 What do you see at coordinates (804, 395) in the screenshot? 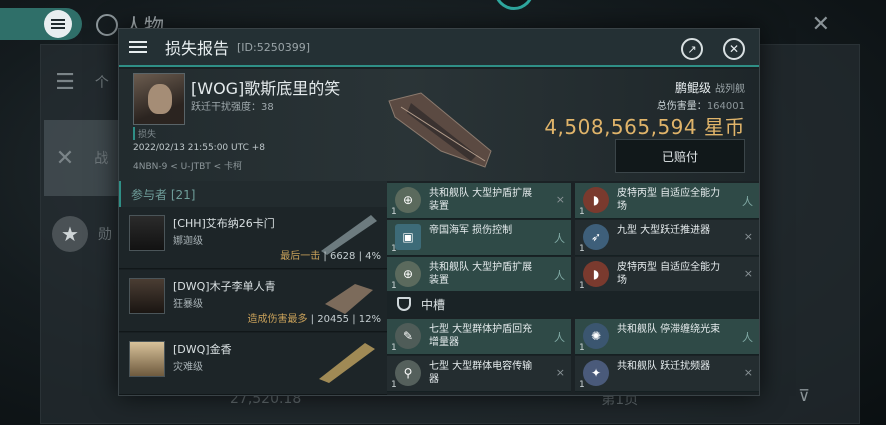
I see `filter-icon: ⊽` at bounding box center [804, 395].